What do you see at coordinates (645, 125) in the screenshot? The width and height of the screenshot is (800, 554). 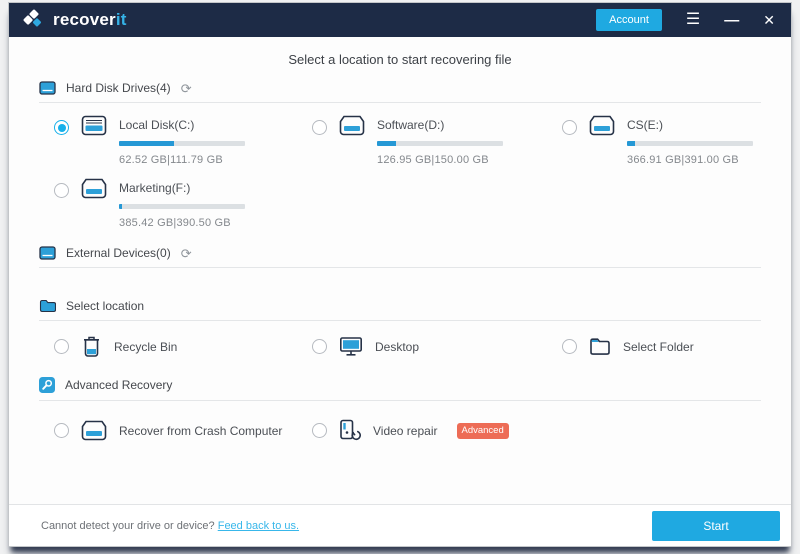 I see `drive-name: CS(E:)` at bounding box center [645, 125].